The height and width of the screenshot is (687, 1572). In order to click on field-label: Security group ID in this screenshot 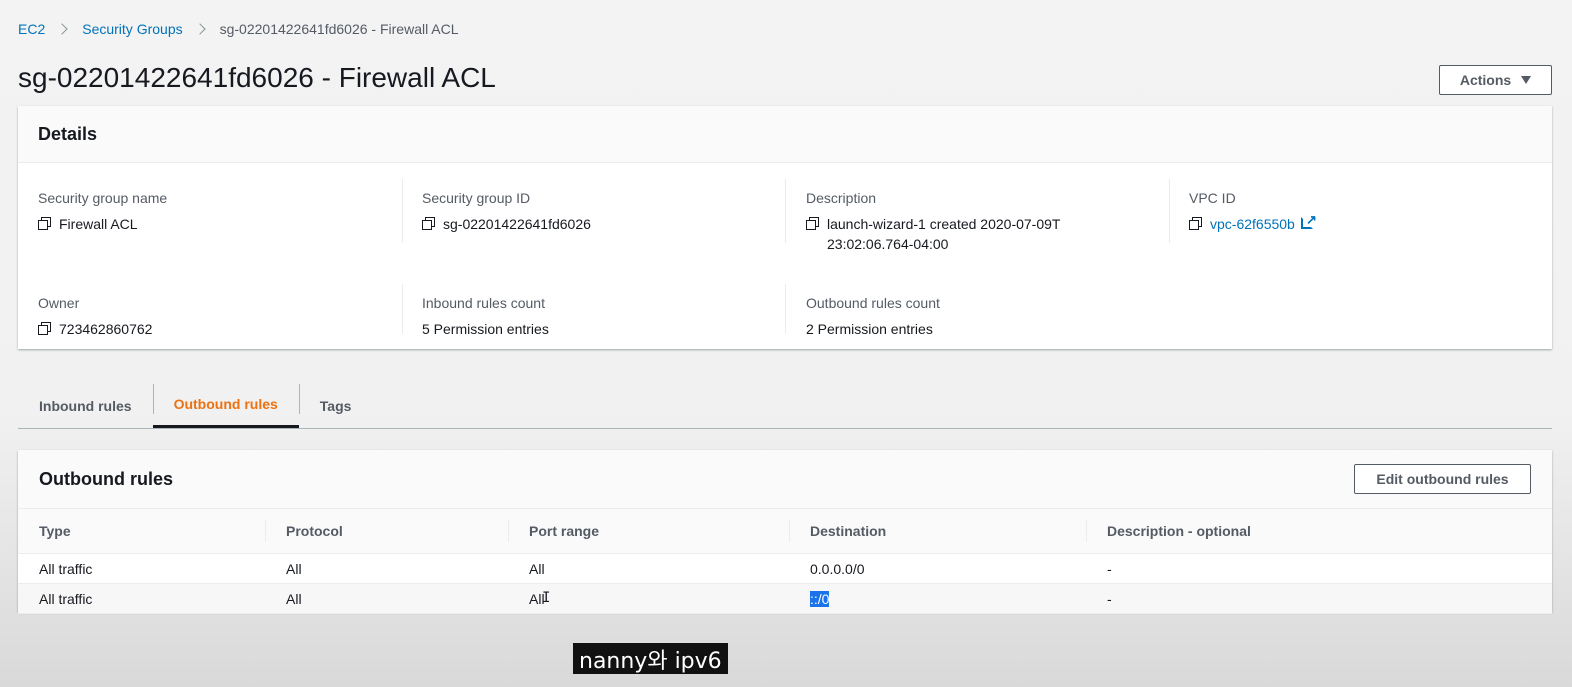, I will do `click(476, 198)`.